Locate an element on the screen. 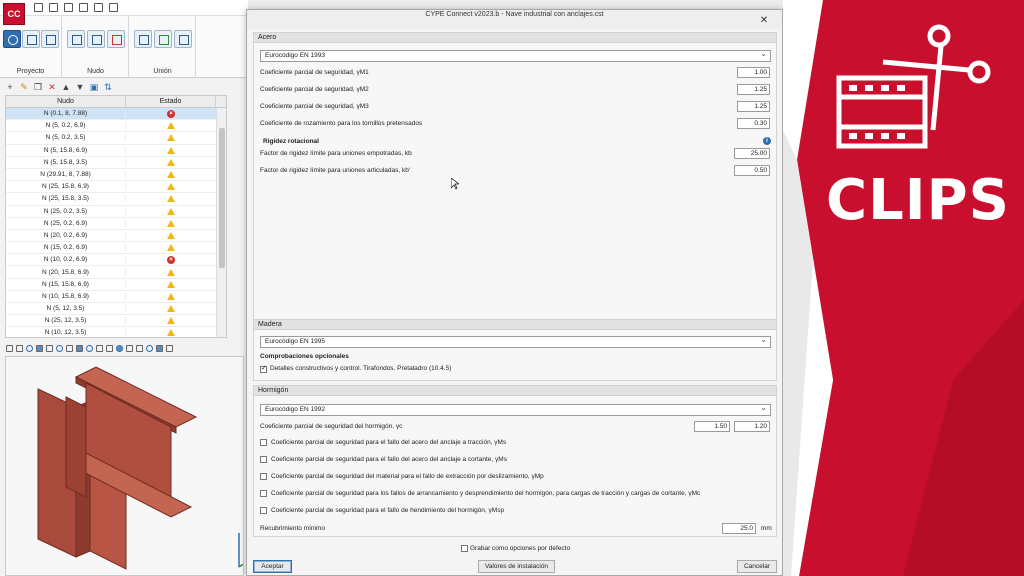  scrollbar-thumb is located at coordinates (222, 198).